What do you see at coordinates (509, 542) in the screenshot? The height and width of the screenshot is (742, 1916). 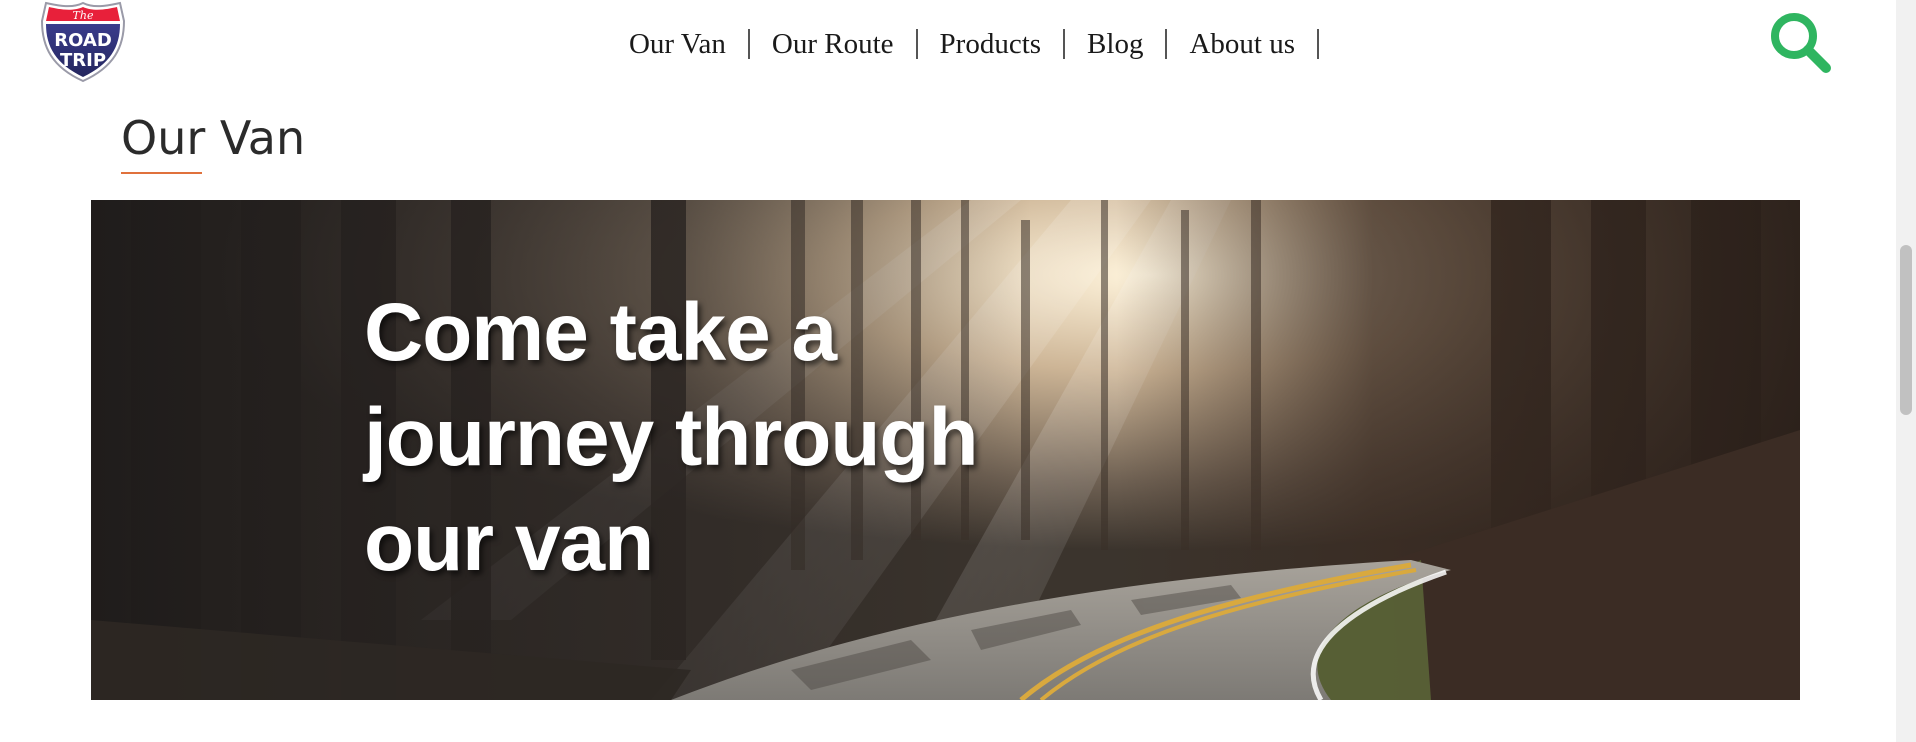 I see `hero-line-3: our van` at bounding box center [509, 542].